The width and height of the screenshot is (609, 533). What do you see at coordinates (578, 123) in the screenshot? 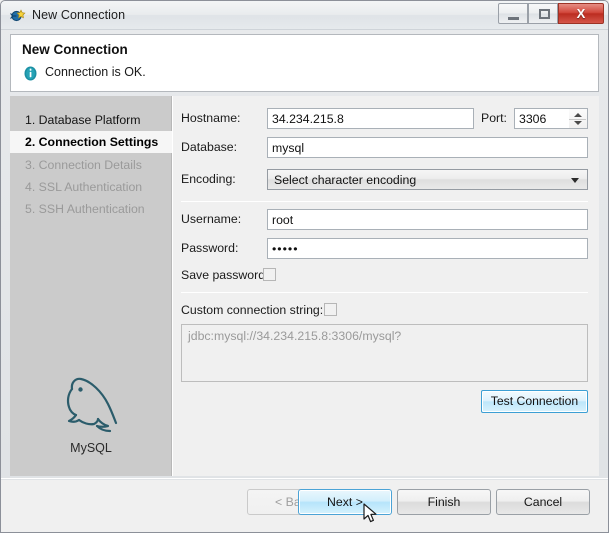
I see `stepper-down-icon` at bounding box center [578, 123].